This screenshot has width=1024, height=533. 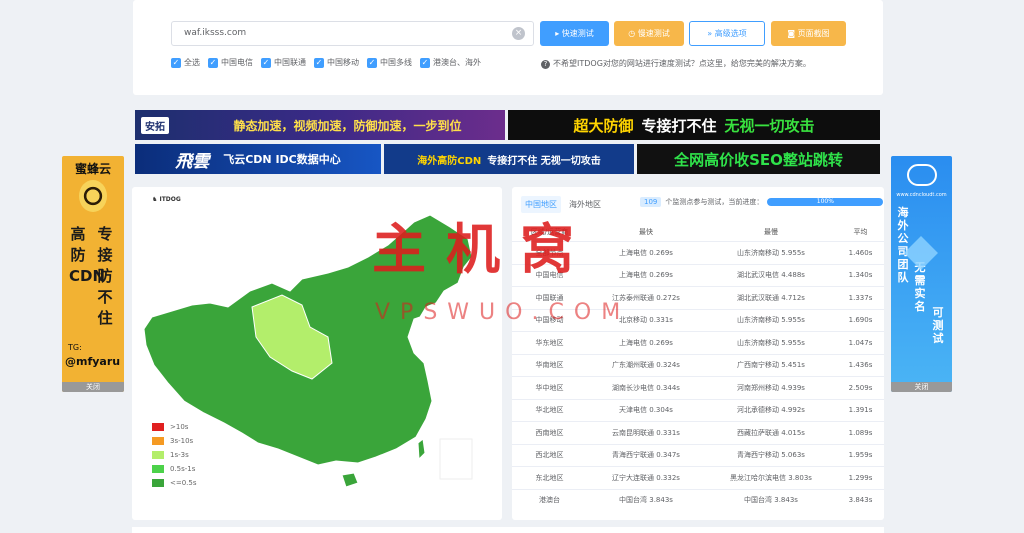 I want to click on table-row: 华北地区 天津电信 0.304s 河北承德移动 4.992s 1.391s, so click(x=698, y=410).